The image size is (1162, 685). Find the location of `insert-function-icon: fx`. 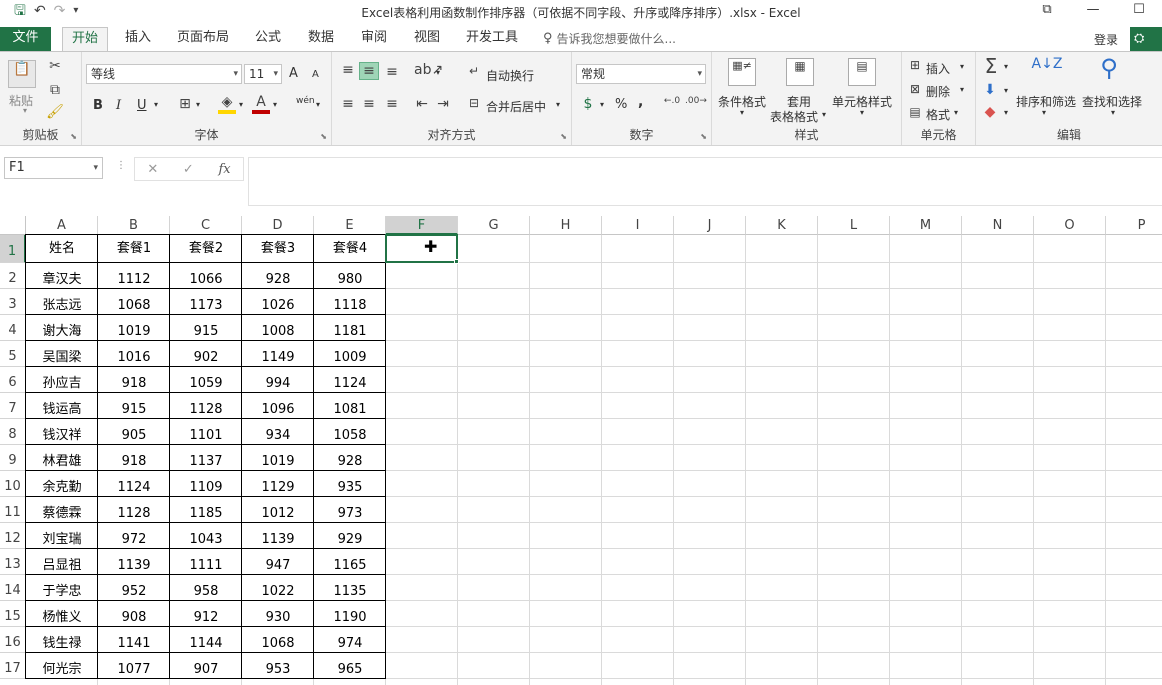

insert-function-icon: fx is located at coordinates (224, 169).